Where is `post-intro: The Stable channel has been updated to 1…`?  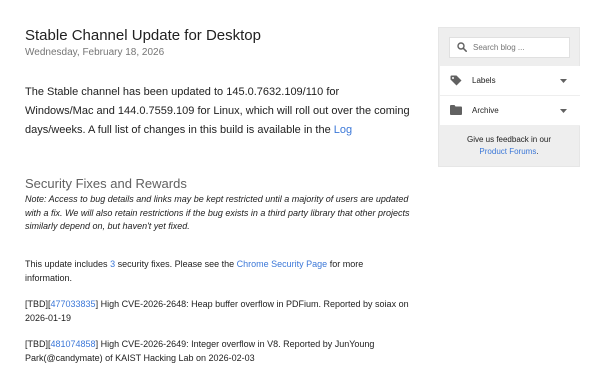 post-intro: The Stable channel has been updated to 1… is located at coordinates (217, 111).